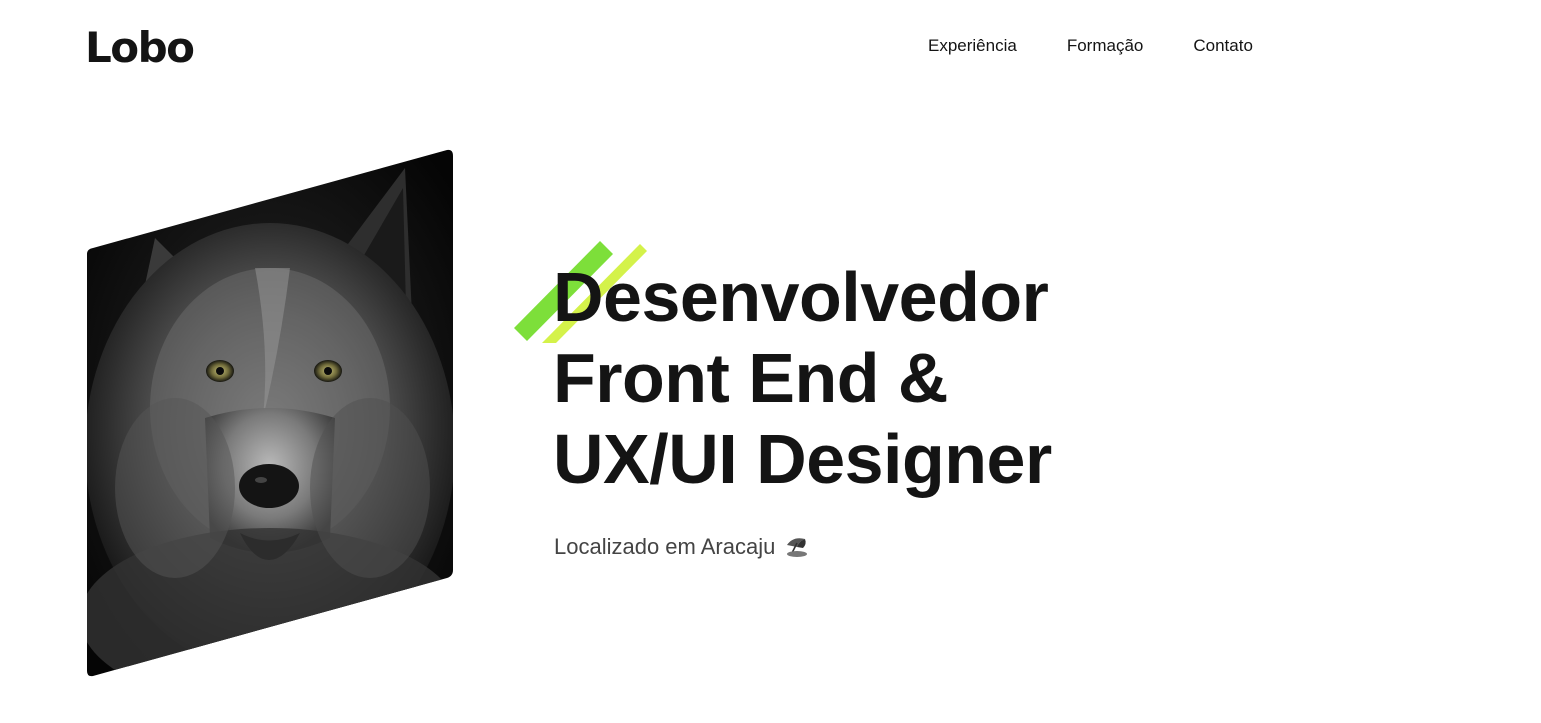  Describe the element at coordinates (1223, 46) in the screenshot. I see `nav-link-contato: Contato` at that location.